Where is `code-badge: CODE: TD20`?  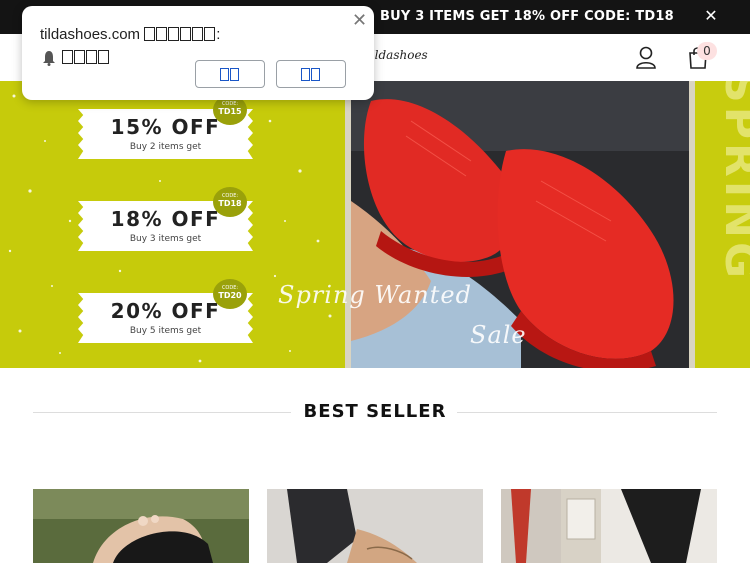
code-badge: CODE: TD20 is located at coordinates (230, 294).